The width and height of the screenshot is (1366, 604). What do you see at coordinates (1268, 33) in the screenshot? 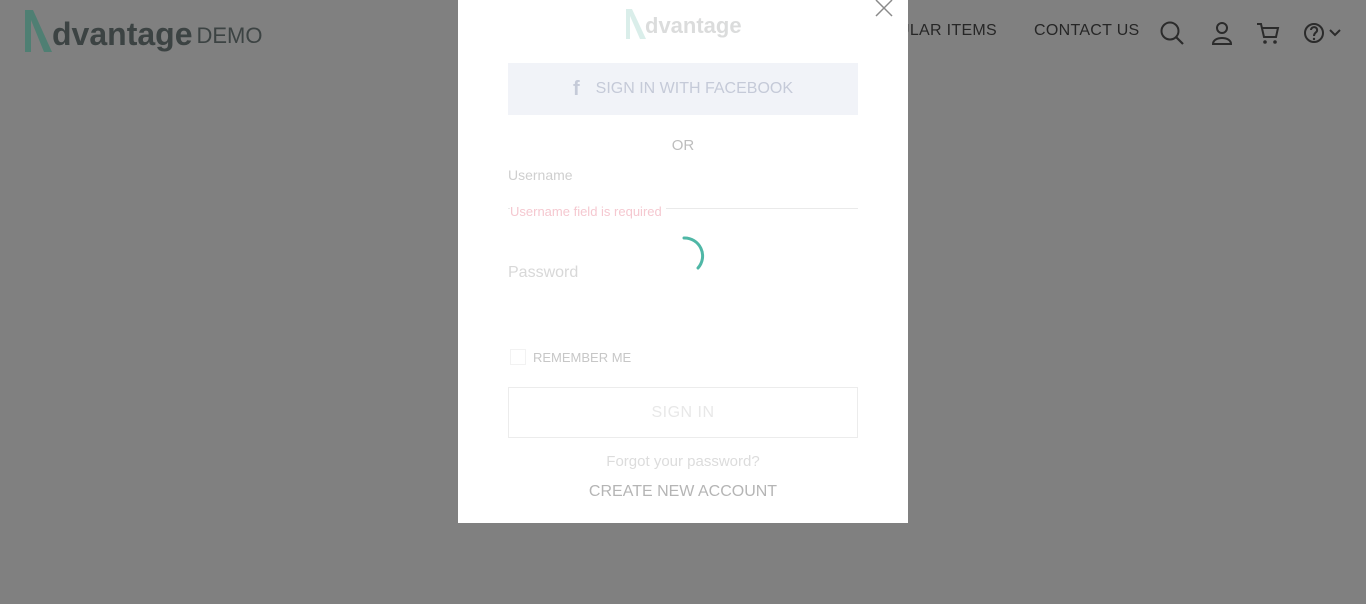
I see `cart-icon` at bounding box center [1268, 33].